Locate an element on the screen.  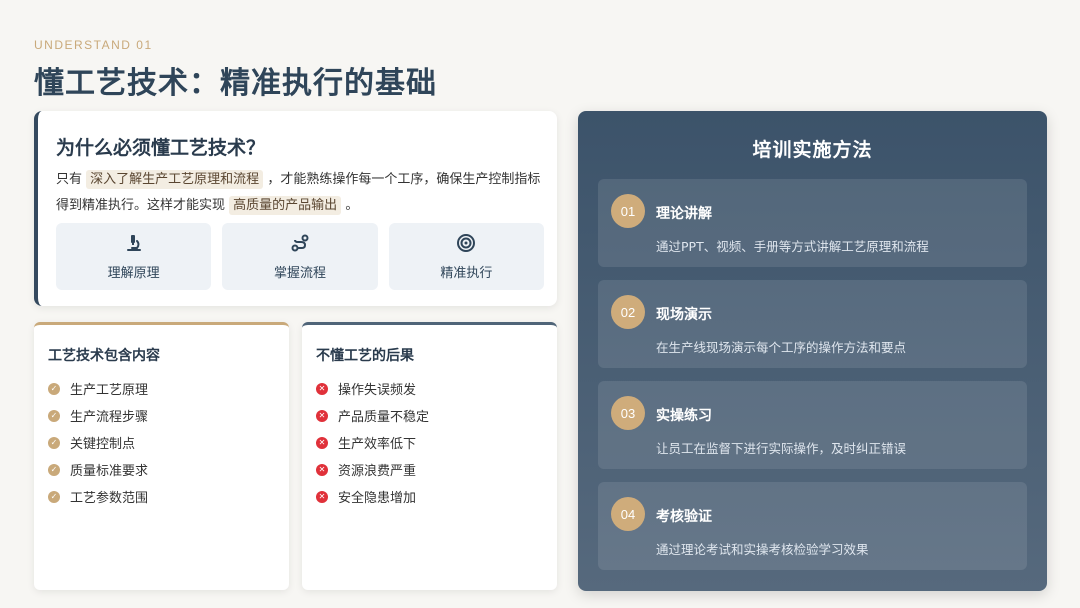
pill-label: 理解原理 is located at coordinates (133, 273).